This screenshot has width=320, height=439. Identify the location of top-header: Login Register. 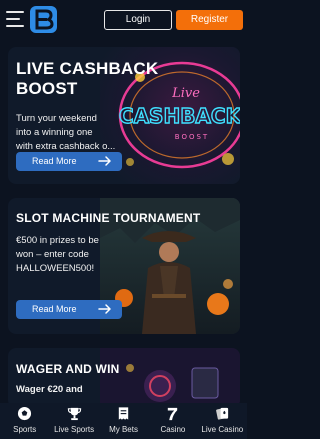
(123, 20).